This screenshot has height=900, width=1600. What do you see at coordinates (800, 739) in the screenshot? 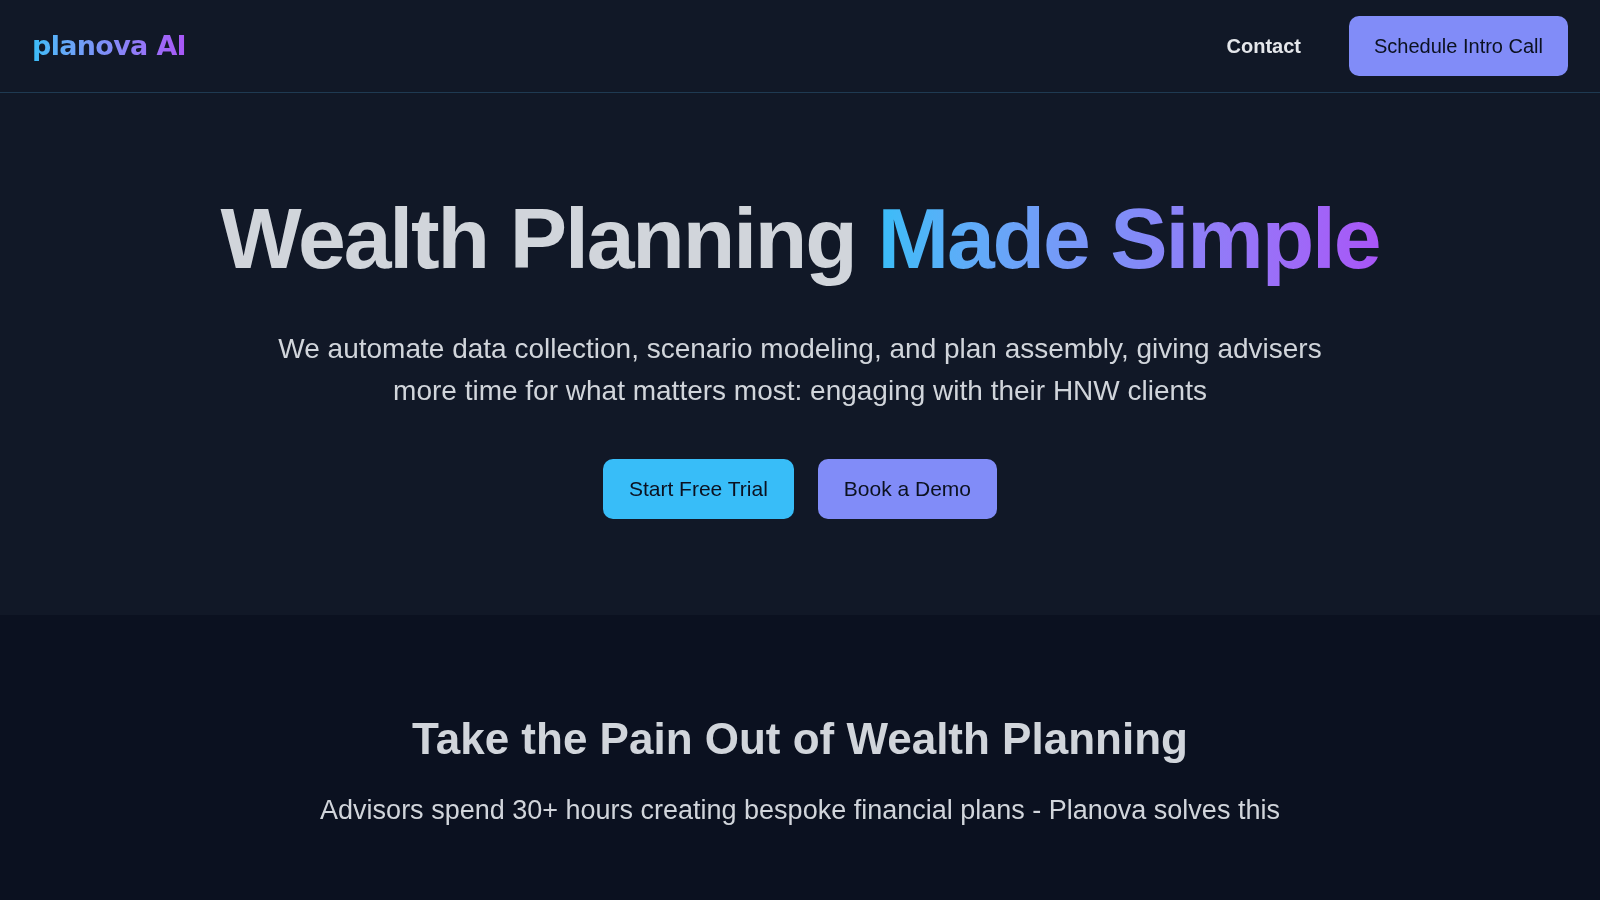
I see `section-heading: Take the Pain Out of Wealth Planning` at bounding box center [800, 739].